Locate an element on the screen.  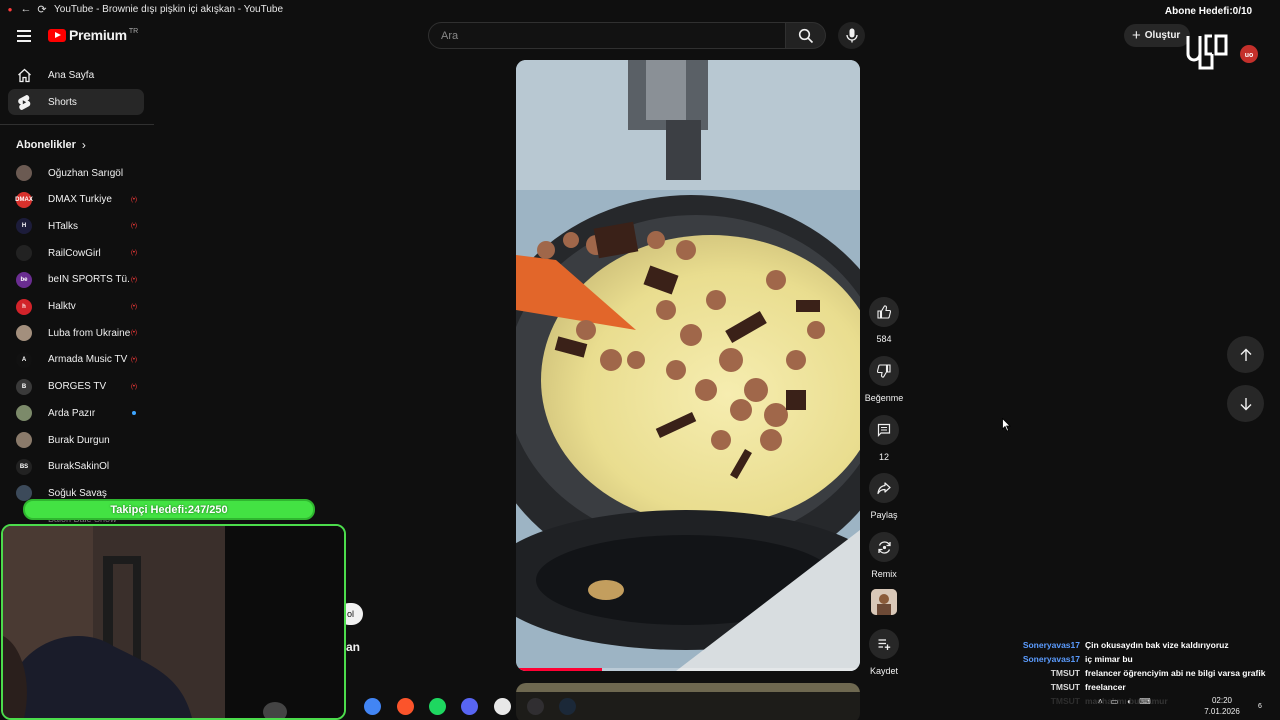
search-icon is located at coordinates (805, 35).